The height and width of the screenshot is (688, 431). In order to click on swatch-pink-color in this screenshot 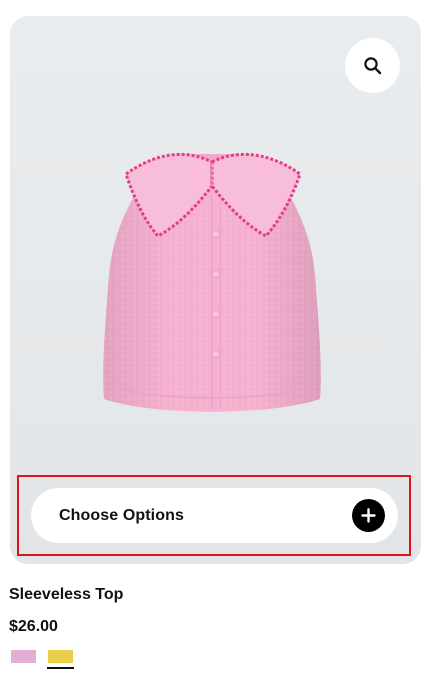, I will do `click(23, 656)`.